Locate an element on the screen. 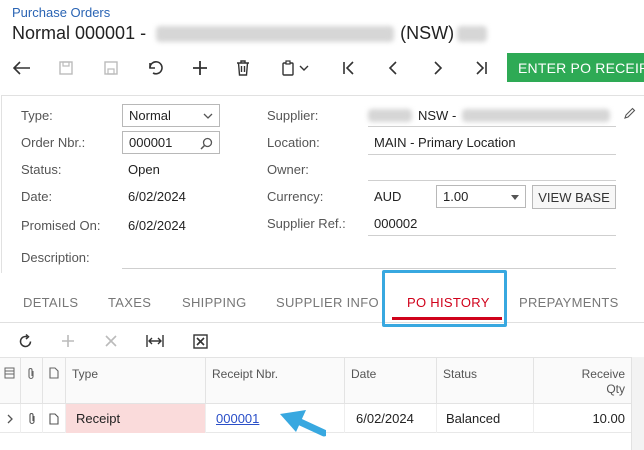 This screenshot has width=644, height=450. search-icon is located at coordinates (206, 143).